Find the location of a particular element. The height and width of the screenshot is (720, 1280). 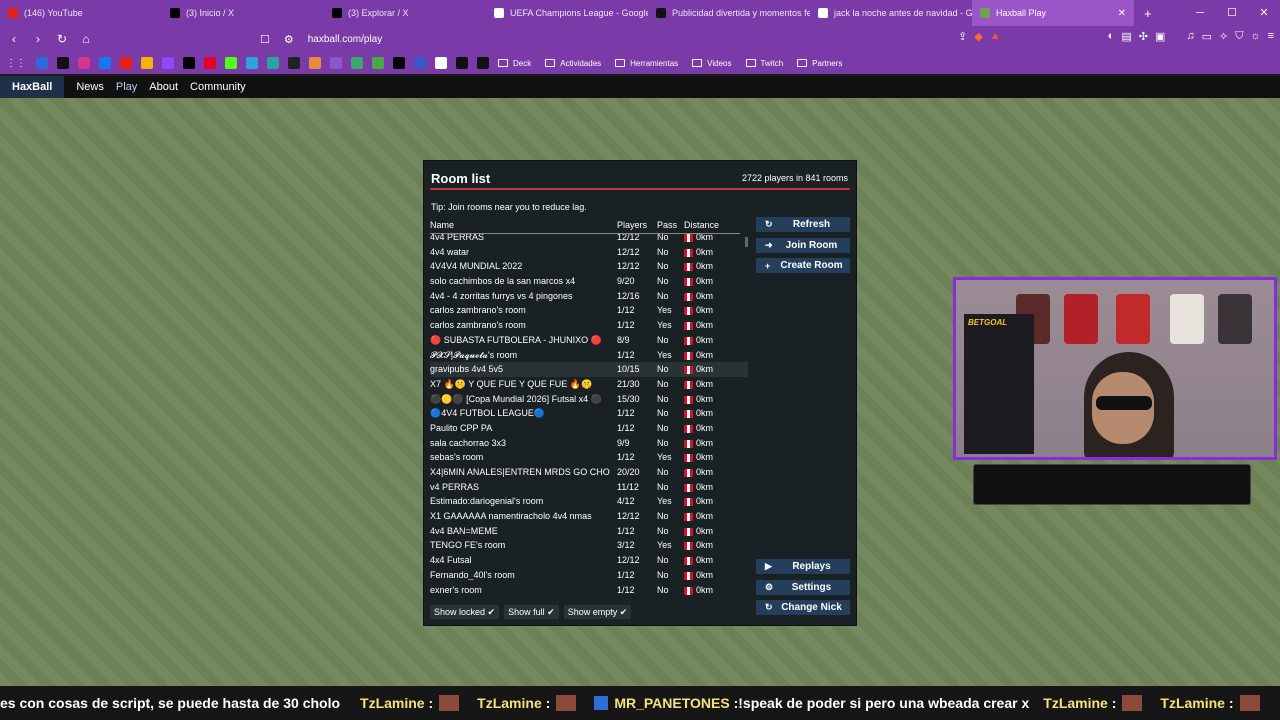

room-row: 4v4 watar 12/12 No 0km is located at coordinates (589, 252).